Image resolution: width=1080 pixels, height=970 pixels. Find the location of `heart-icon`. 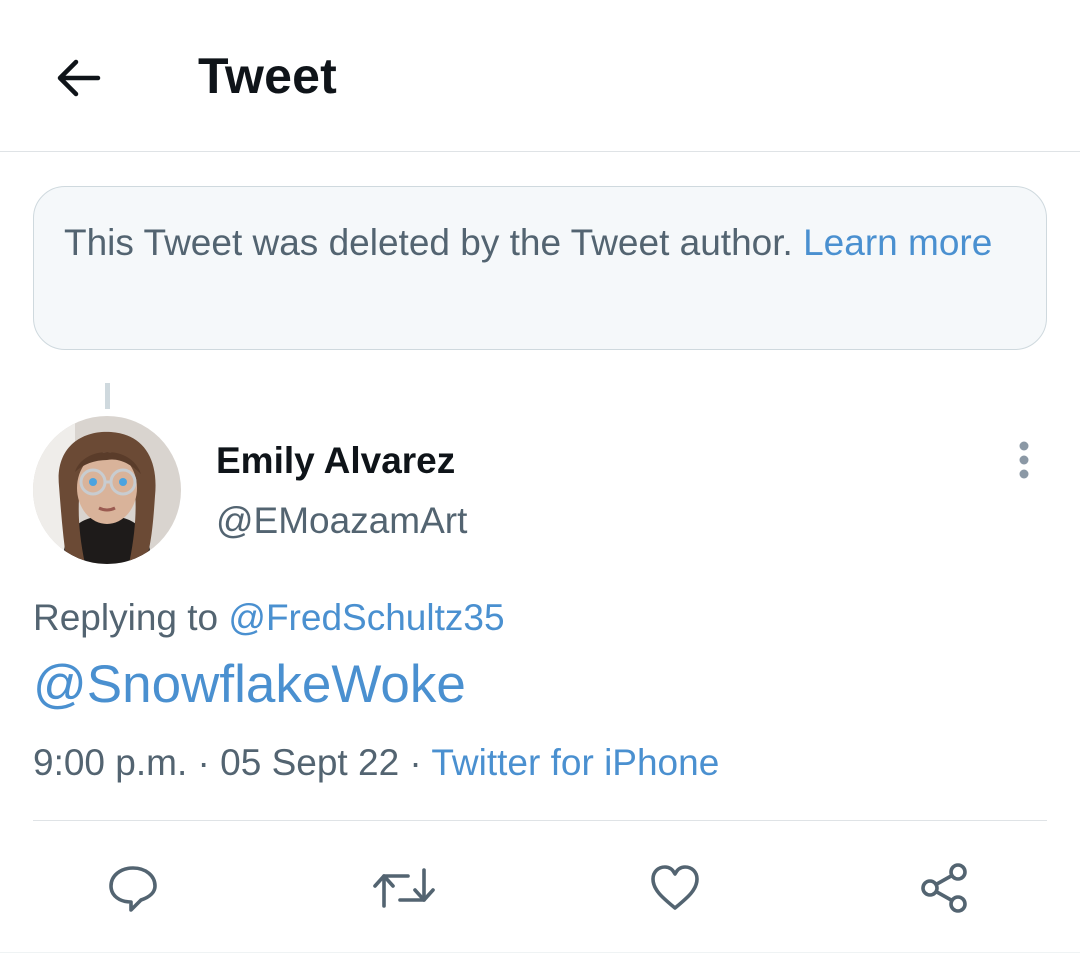

heart-icon is located at coordinates (675, 887).